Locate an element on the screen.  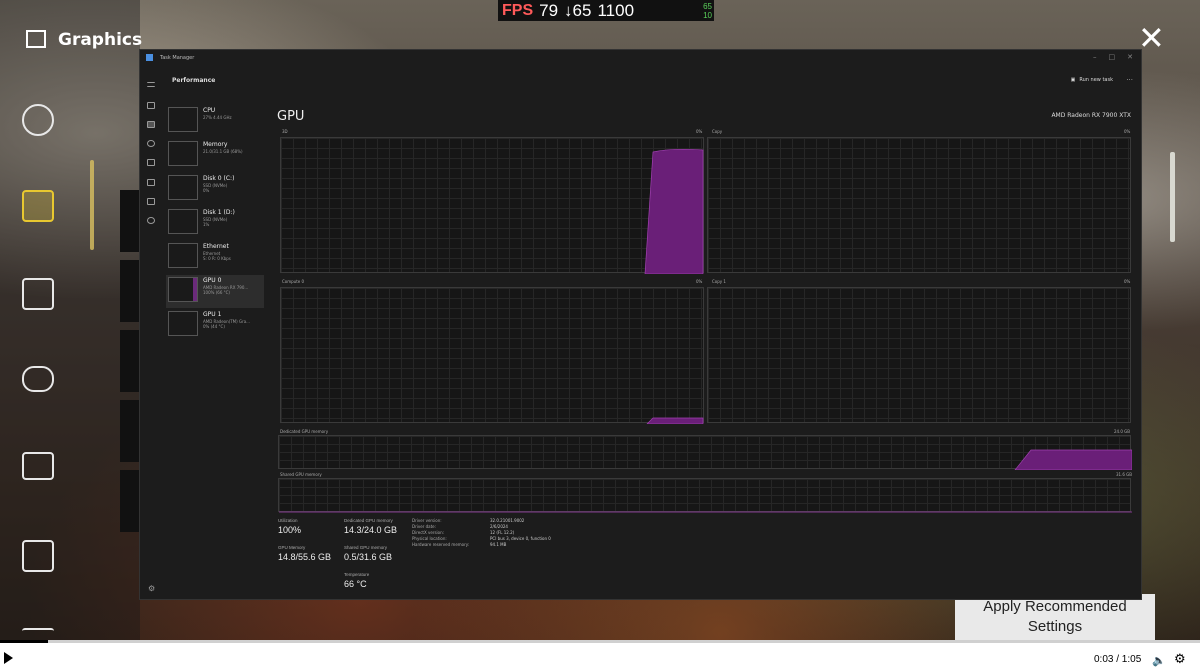
display-icon is located at coordinates (38, 206).